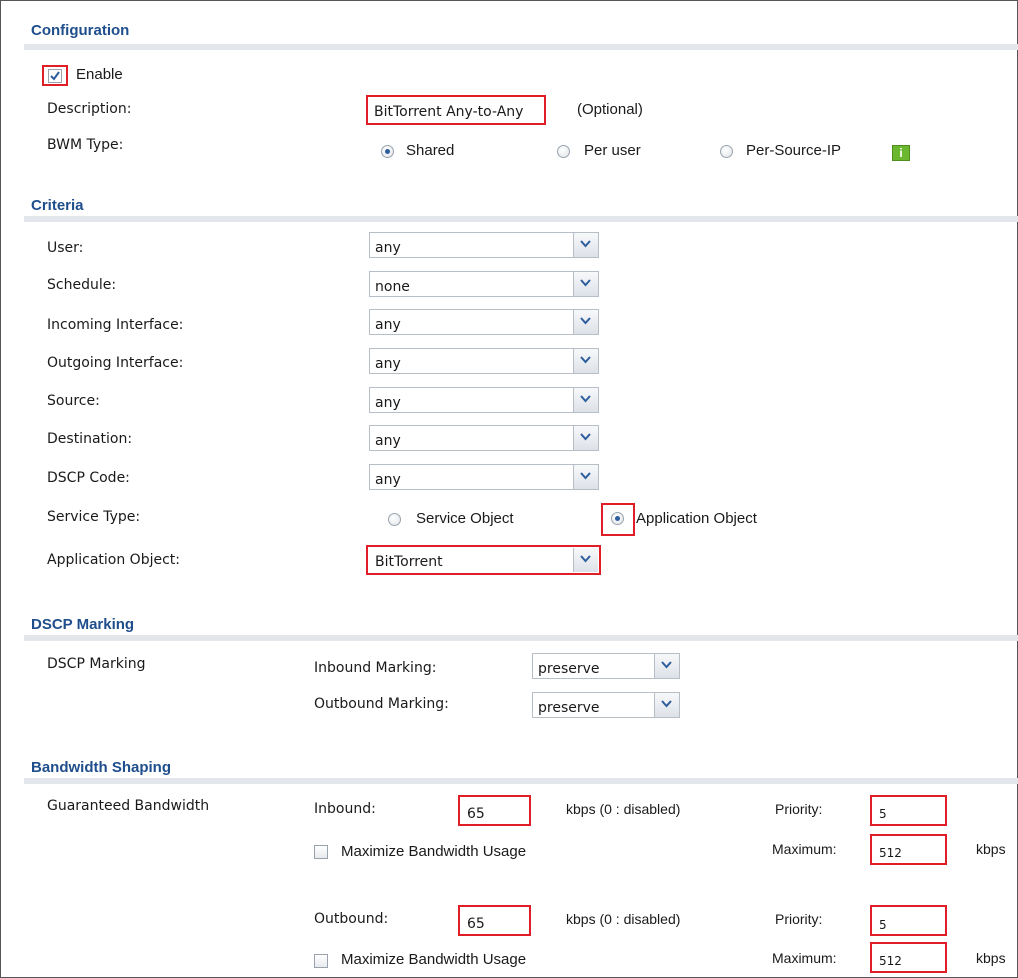 The image size is (1018, 978). What do you see at coordinates (388, 248) in the screenshot?
I see `user-select-value: any` at bounding box center [388, 248].